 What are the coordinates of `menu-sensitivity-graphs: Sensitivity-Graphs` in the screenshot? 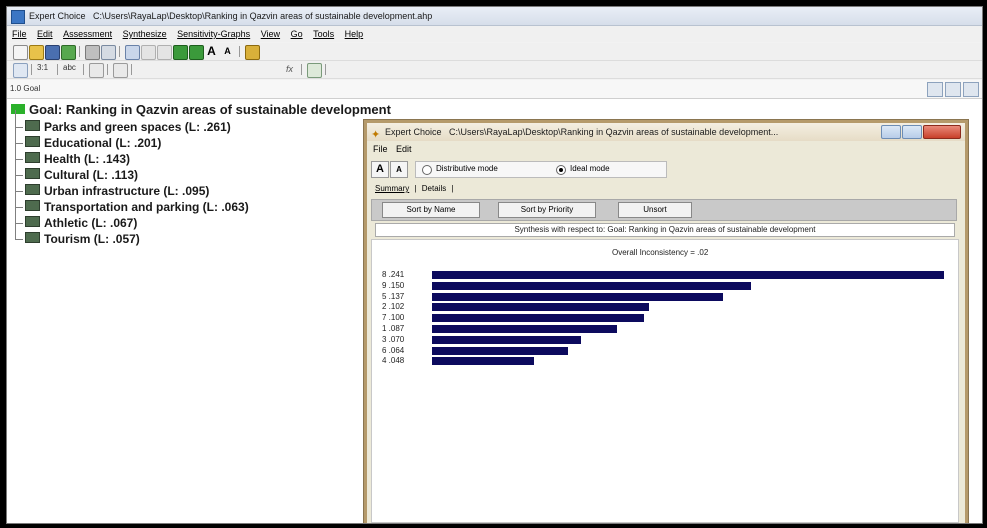 It's located at (213, 34).